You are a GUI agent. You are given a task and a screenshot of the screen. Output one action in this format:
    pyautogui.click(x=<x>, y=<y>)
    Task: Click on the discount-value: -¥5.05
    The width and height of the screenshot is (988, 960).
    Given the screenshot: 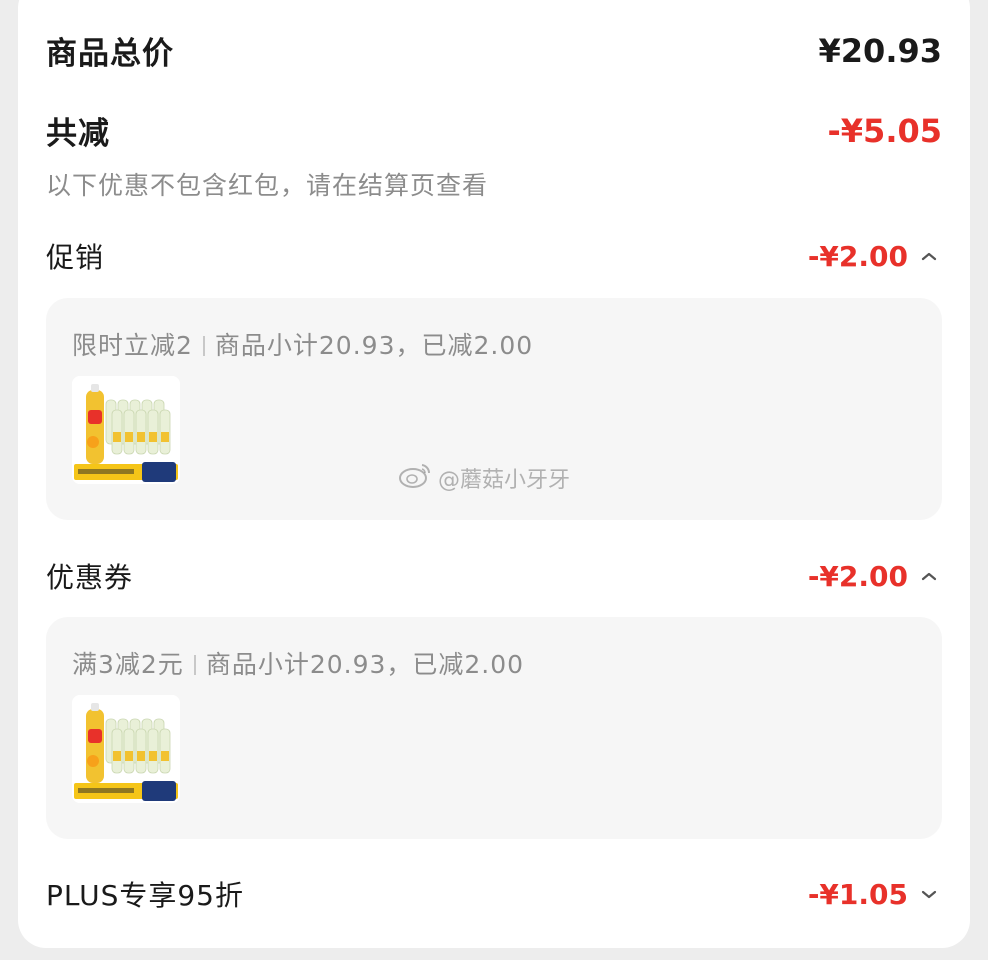 What is the action you would take?
    pyautogui.click(x=885, y=130)
    